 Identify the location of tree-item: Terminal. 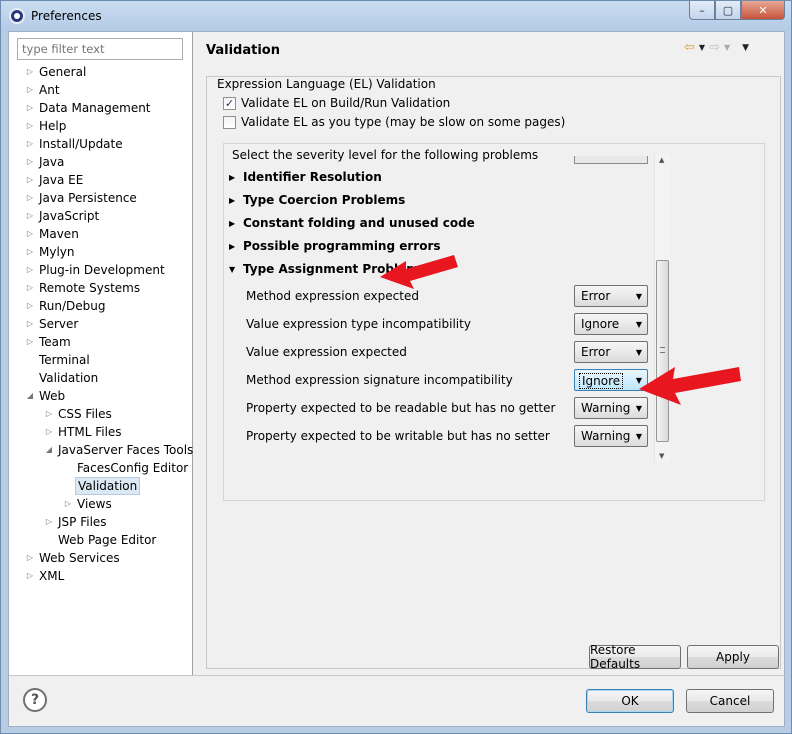
(101, 360).